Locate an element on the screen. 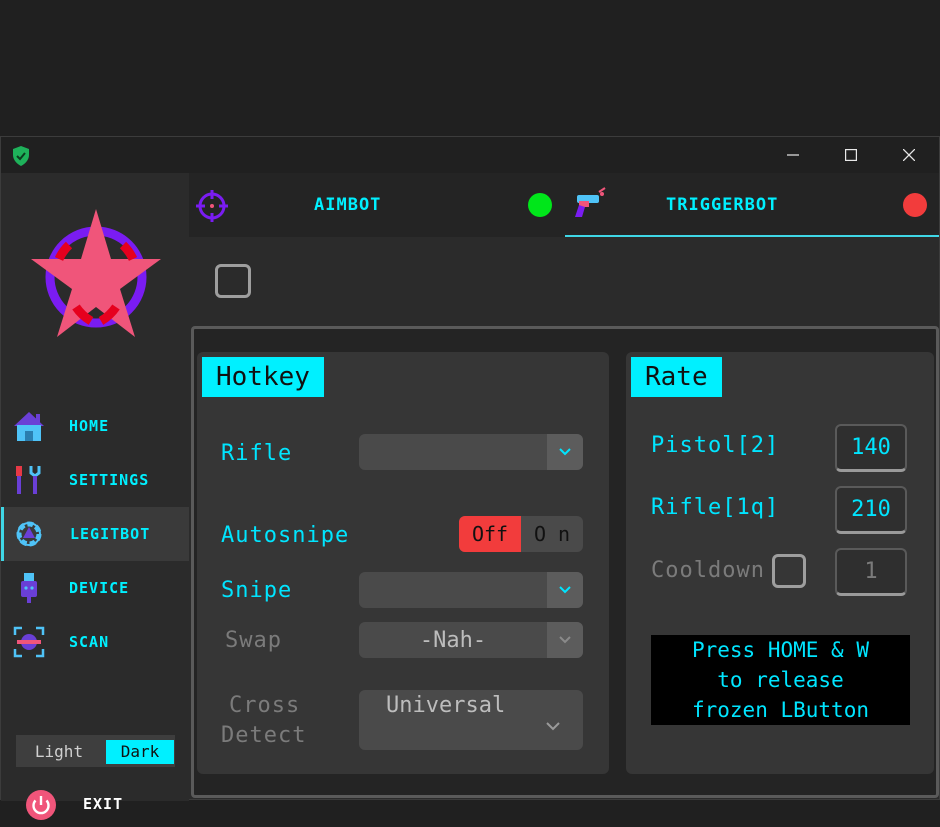  sidebar-item-label: SETTINGS is located at coordinates (109, 480).